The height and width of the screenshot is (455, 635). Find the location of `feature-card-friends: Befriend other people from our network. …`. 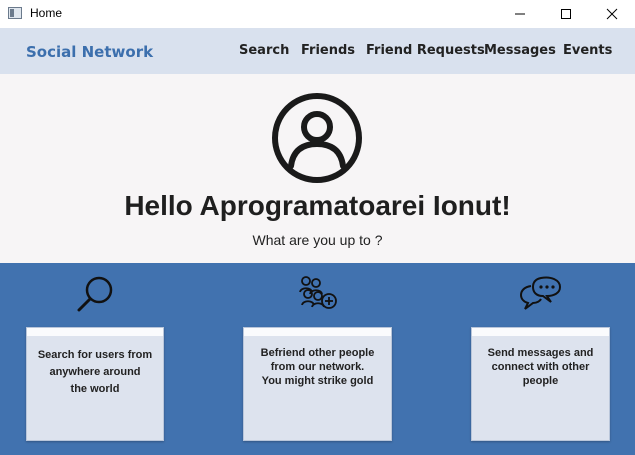

feature-card-friends: Befriend other people from our network. … is located at coordinates (317, 384).